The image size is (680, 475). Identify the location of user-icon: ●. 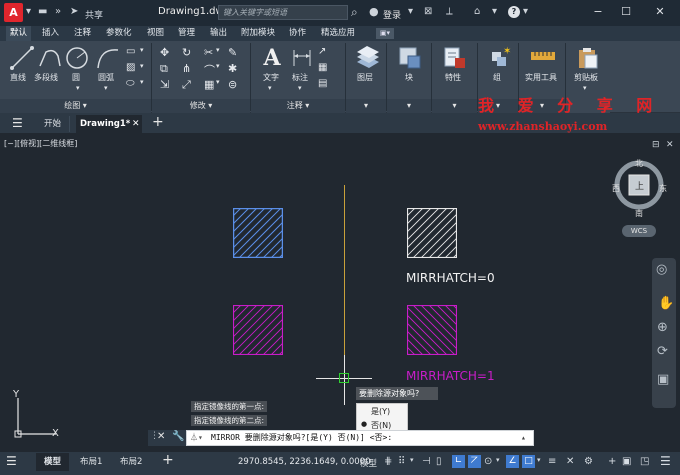
(374, 11).